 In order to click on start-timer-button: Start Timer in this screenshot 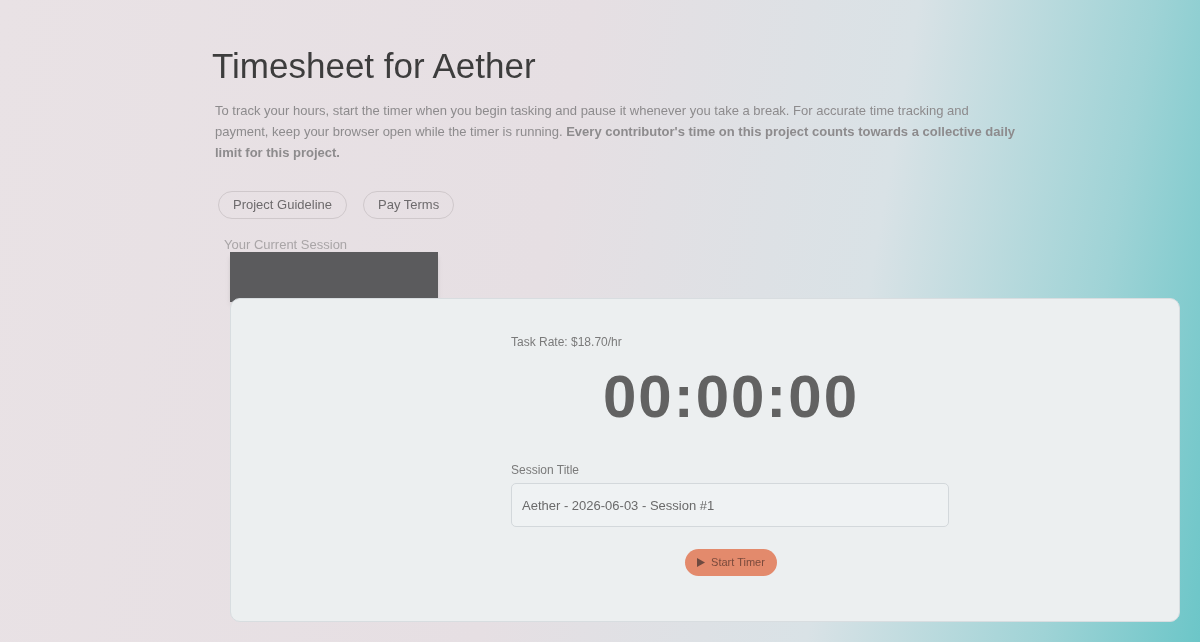, I will do `click(731, 562)`.